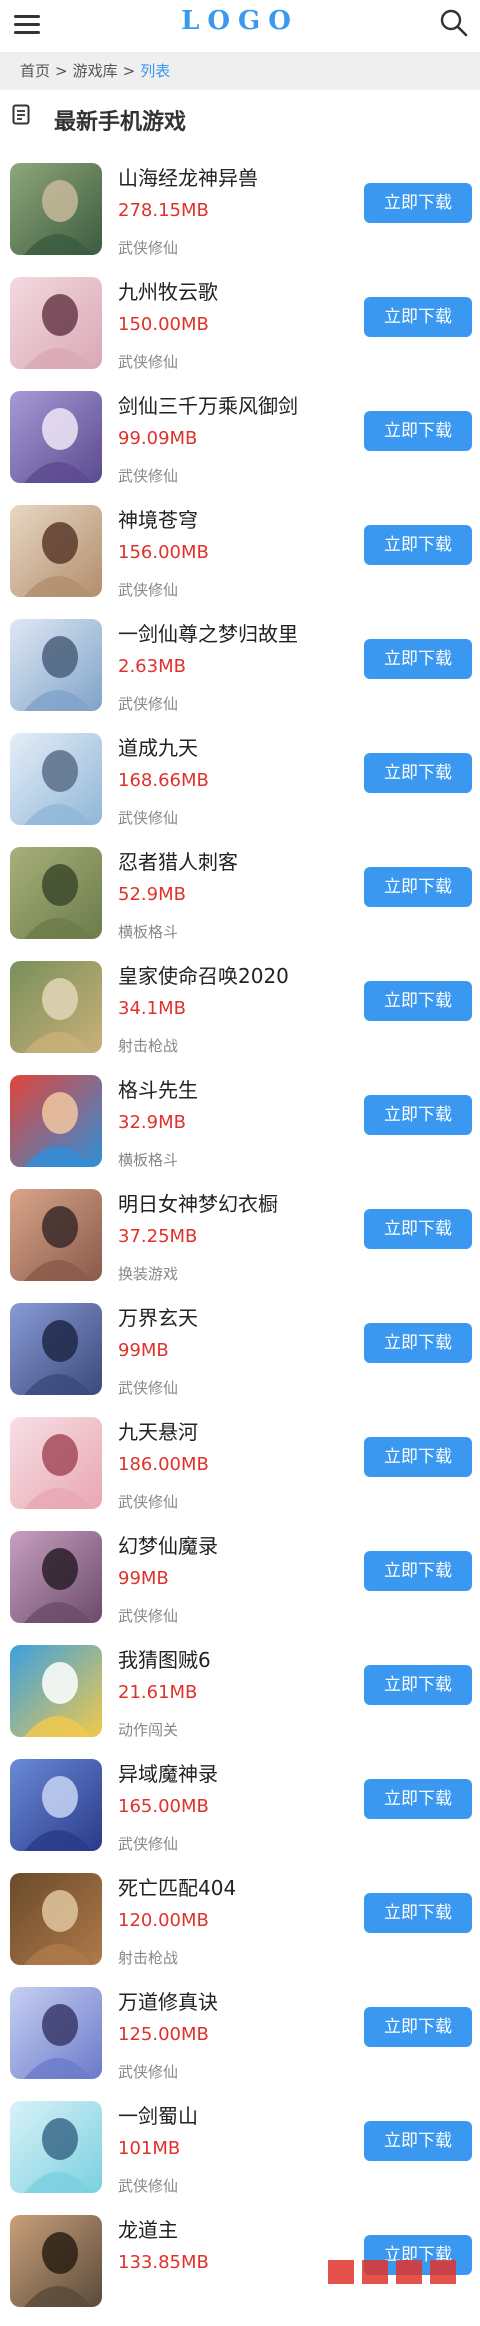  Describe the element at coordinates (120, 122) in the screenshot. I see `section-title: 最新手机游戏` at that location.